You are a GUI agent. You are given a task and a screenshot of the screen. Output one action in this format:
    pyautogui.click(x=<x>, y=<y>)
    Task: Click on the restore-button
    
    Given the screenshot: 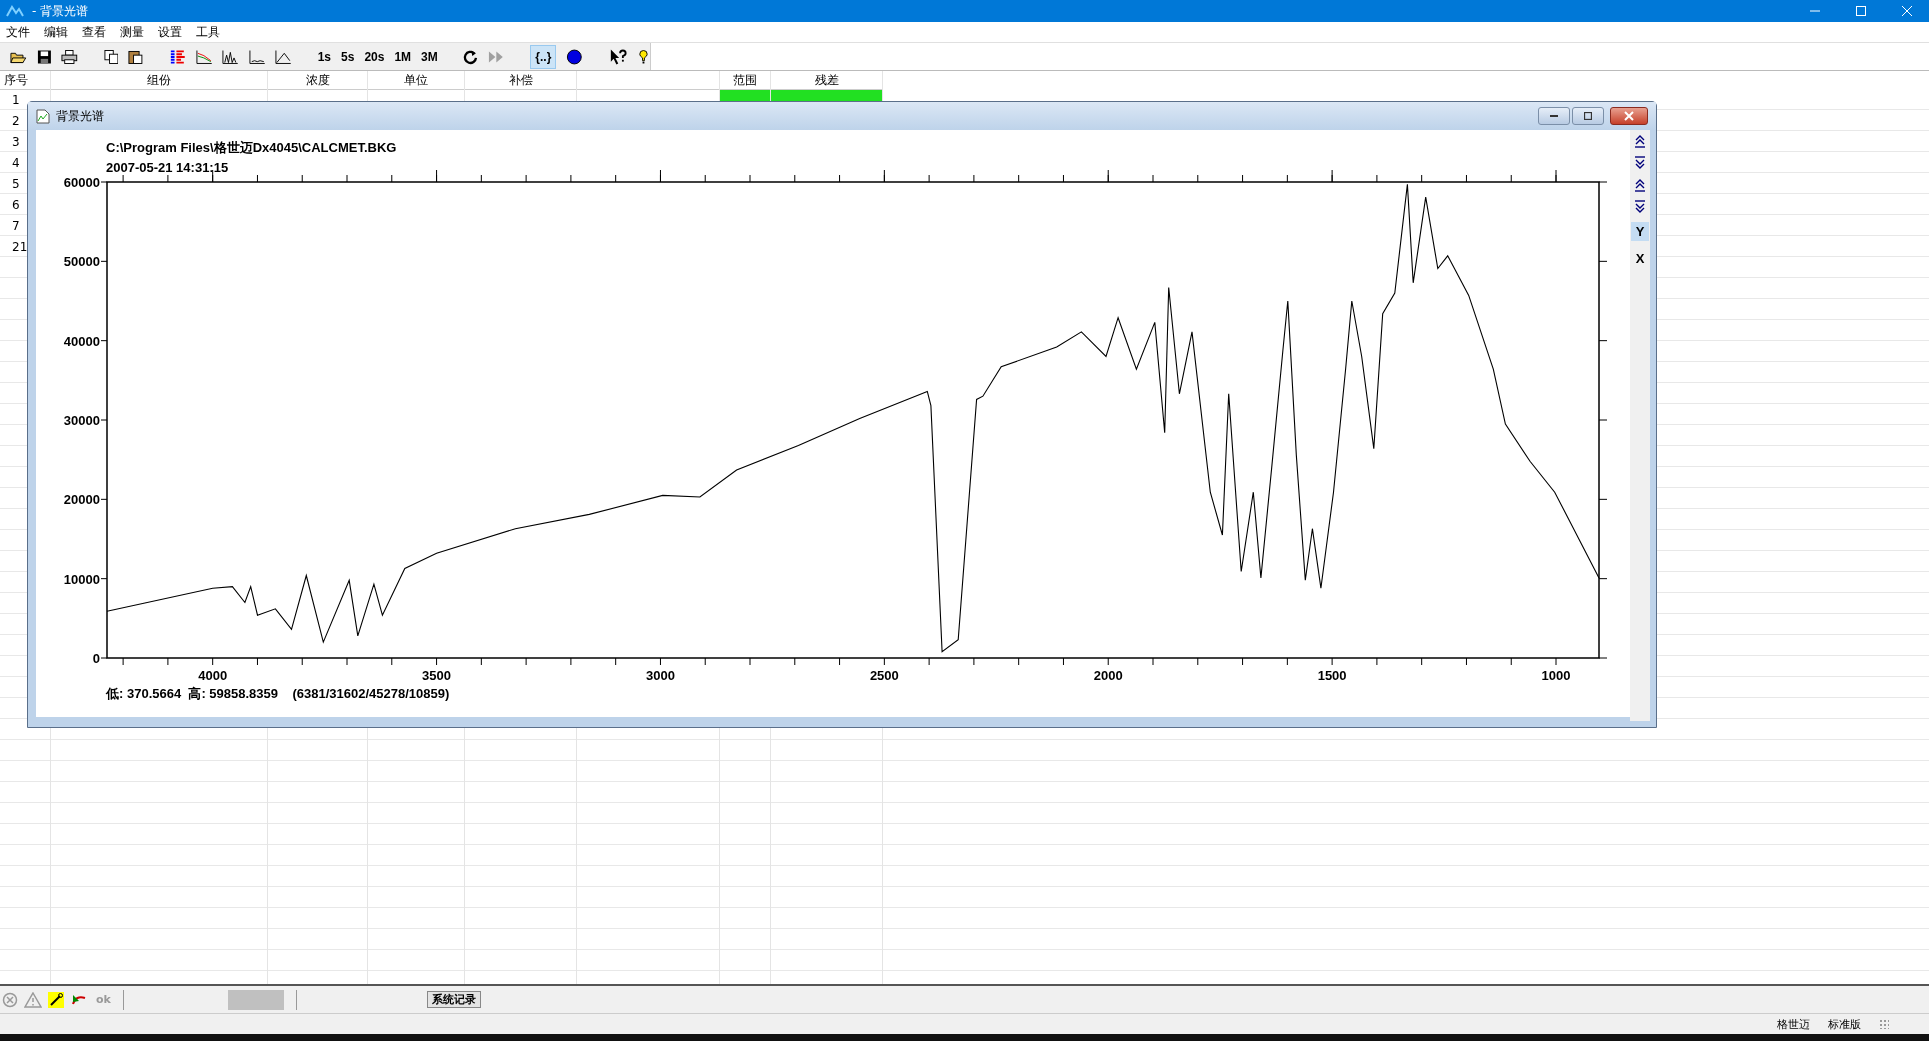 What is the action you would take?
    pyautogui.click(x=1588, y=116)
    